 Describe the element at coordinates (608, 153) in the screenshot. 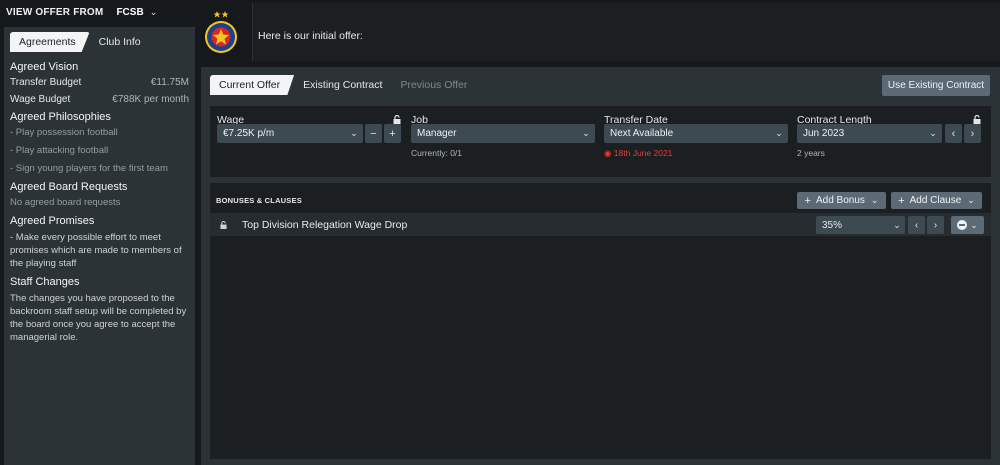

I see `warning-icon: ◉` at that location.